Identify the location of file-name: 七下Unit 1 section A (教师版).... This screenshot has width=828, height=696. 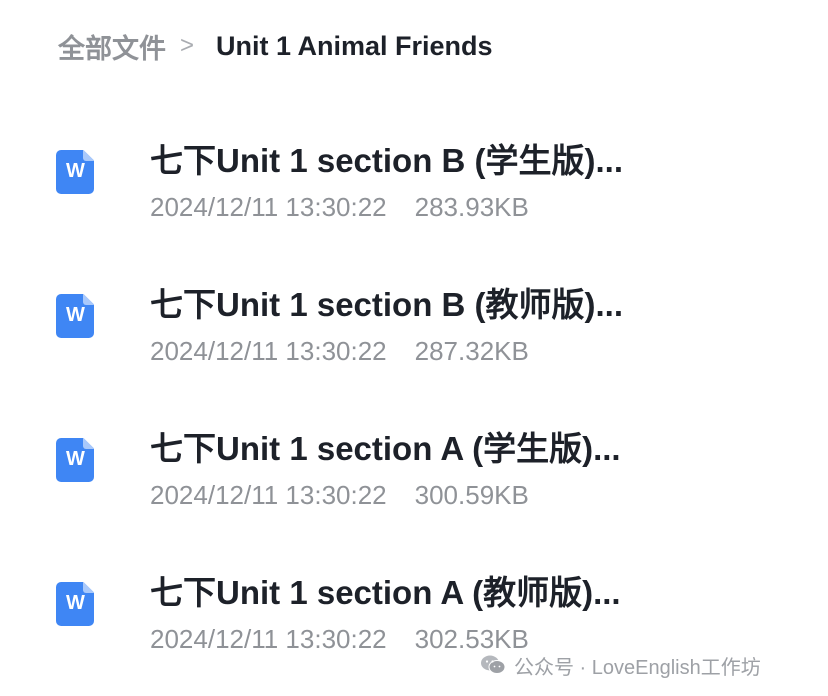
(385, 592).